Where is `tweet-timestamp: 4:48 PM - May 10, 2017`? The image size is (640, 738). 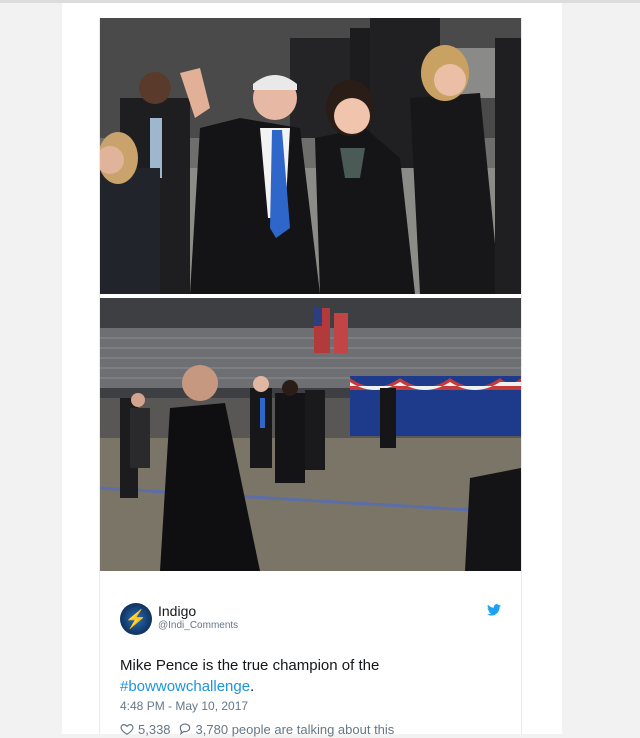 tweet-timestamp: 4:48 PM - May 10, 2017 is located at coordinates (184, 706).